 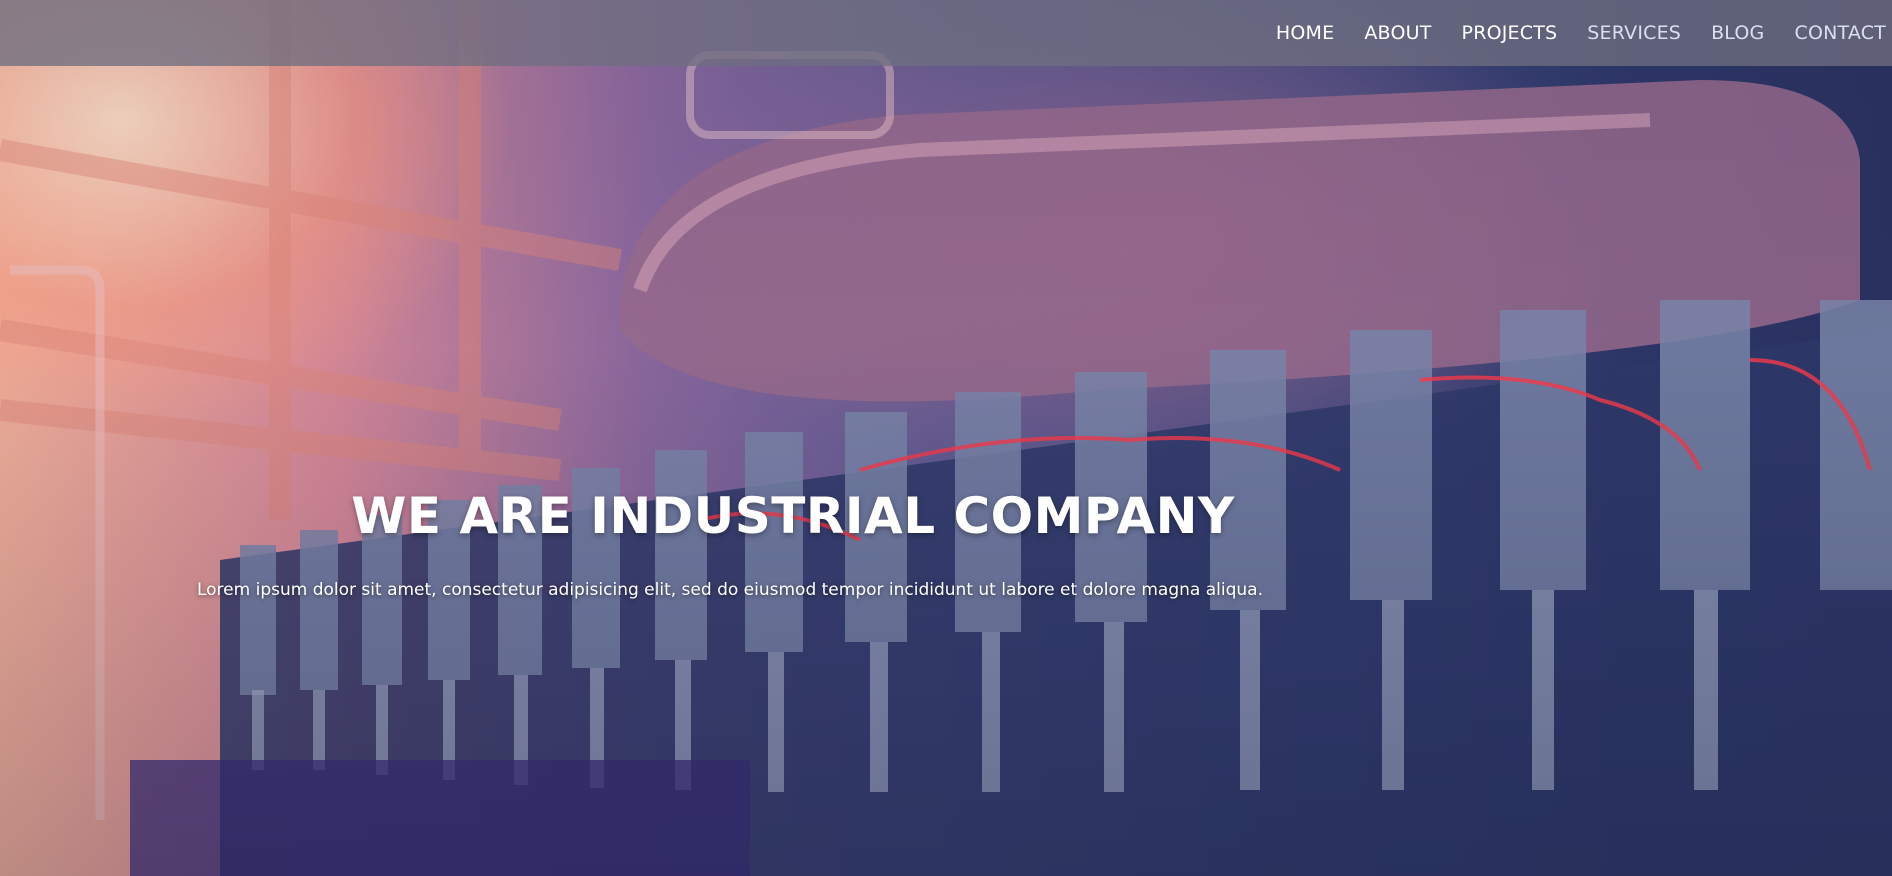 I want to click on nav-blog: BLOG, so click(x=1737, y=33).